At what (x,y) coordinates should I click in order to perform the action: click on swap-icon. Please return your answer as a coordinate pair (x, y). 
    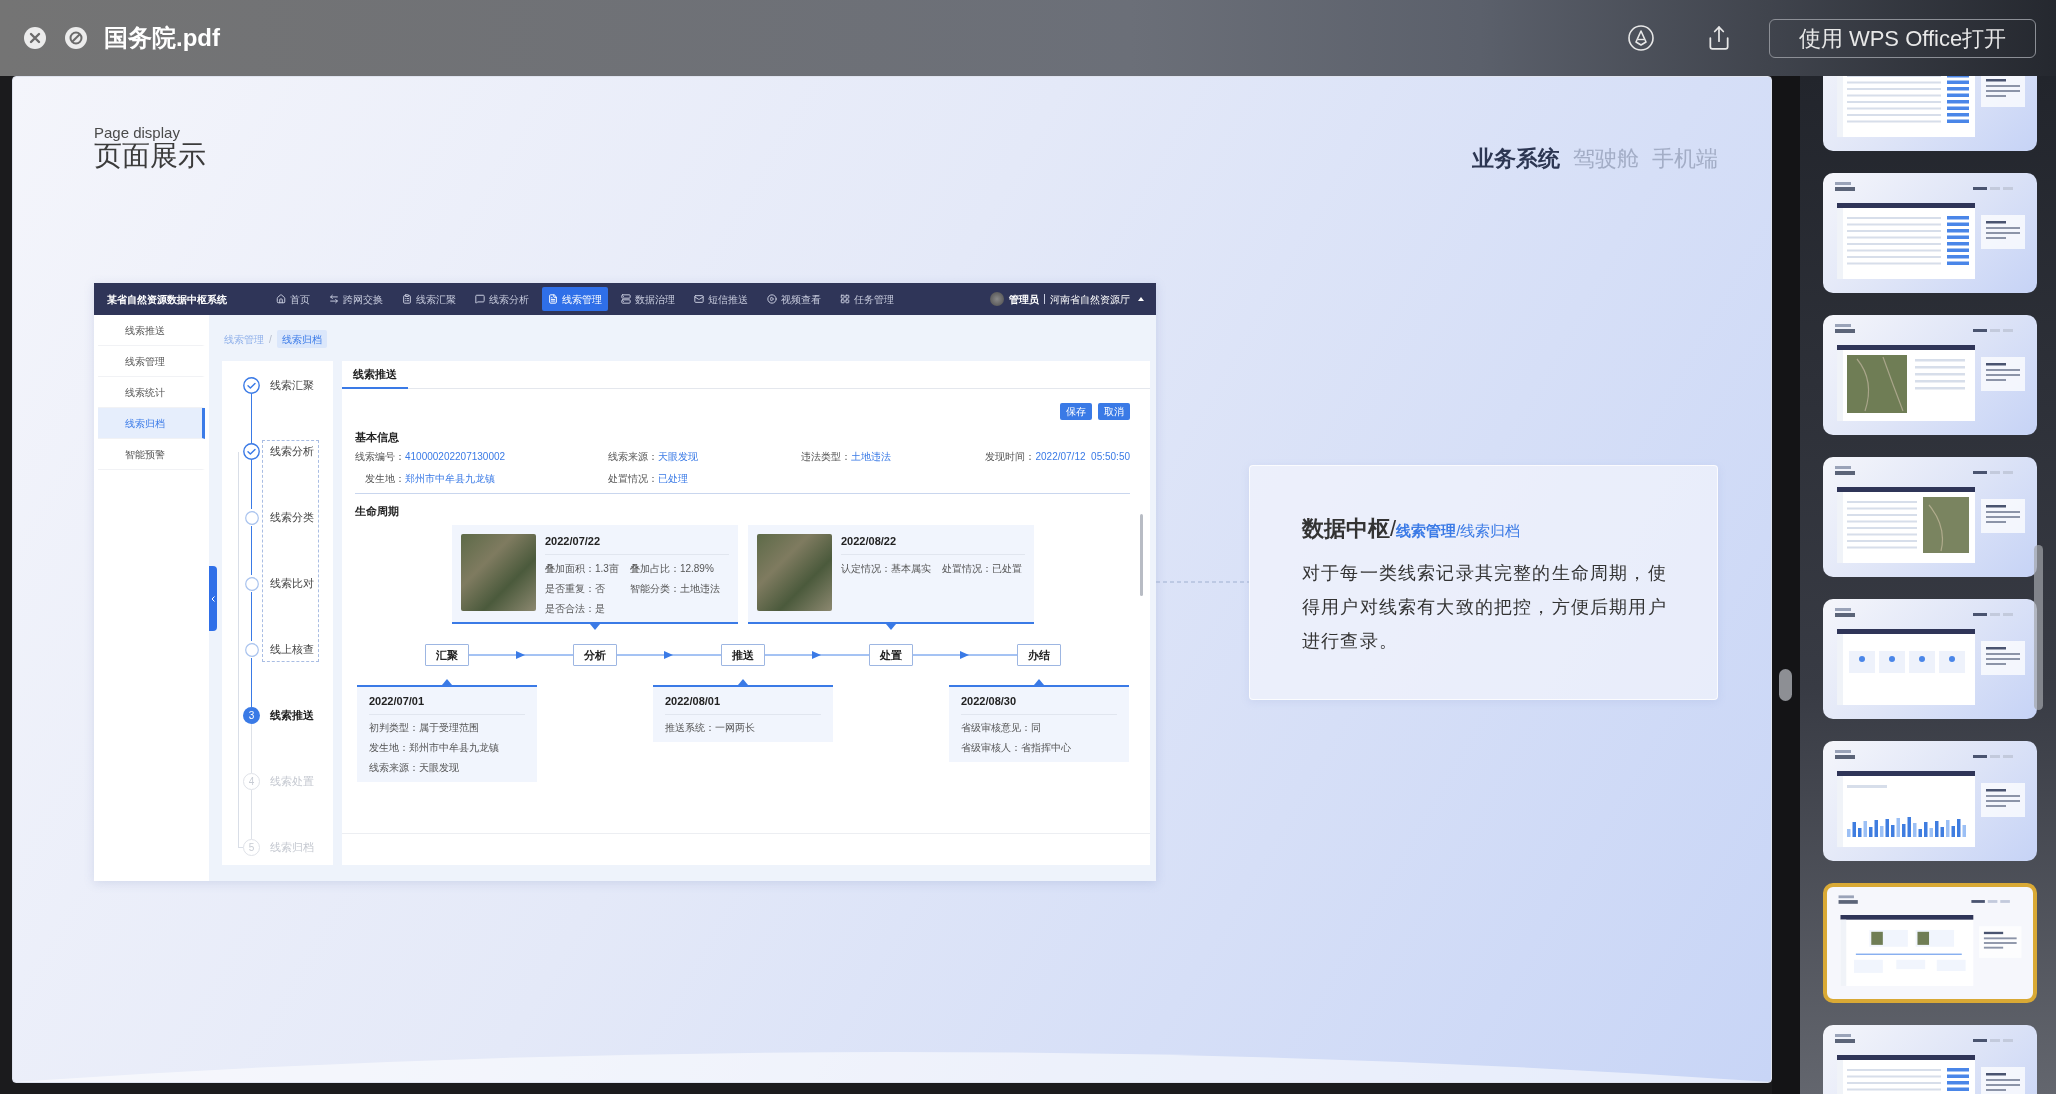
    Looking at the image, I should click on (334, 299).